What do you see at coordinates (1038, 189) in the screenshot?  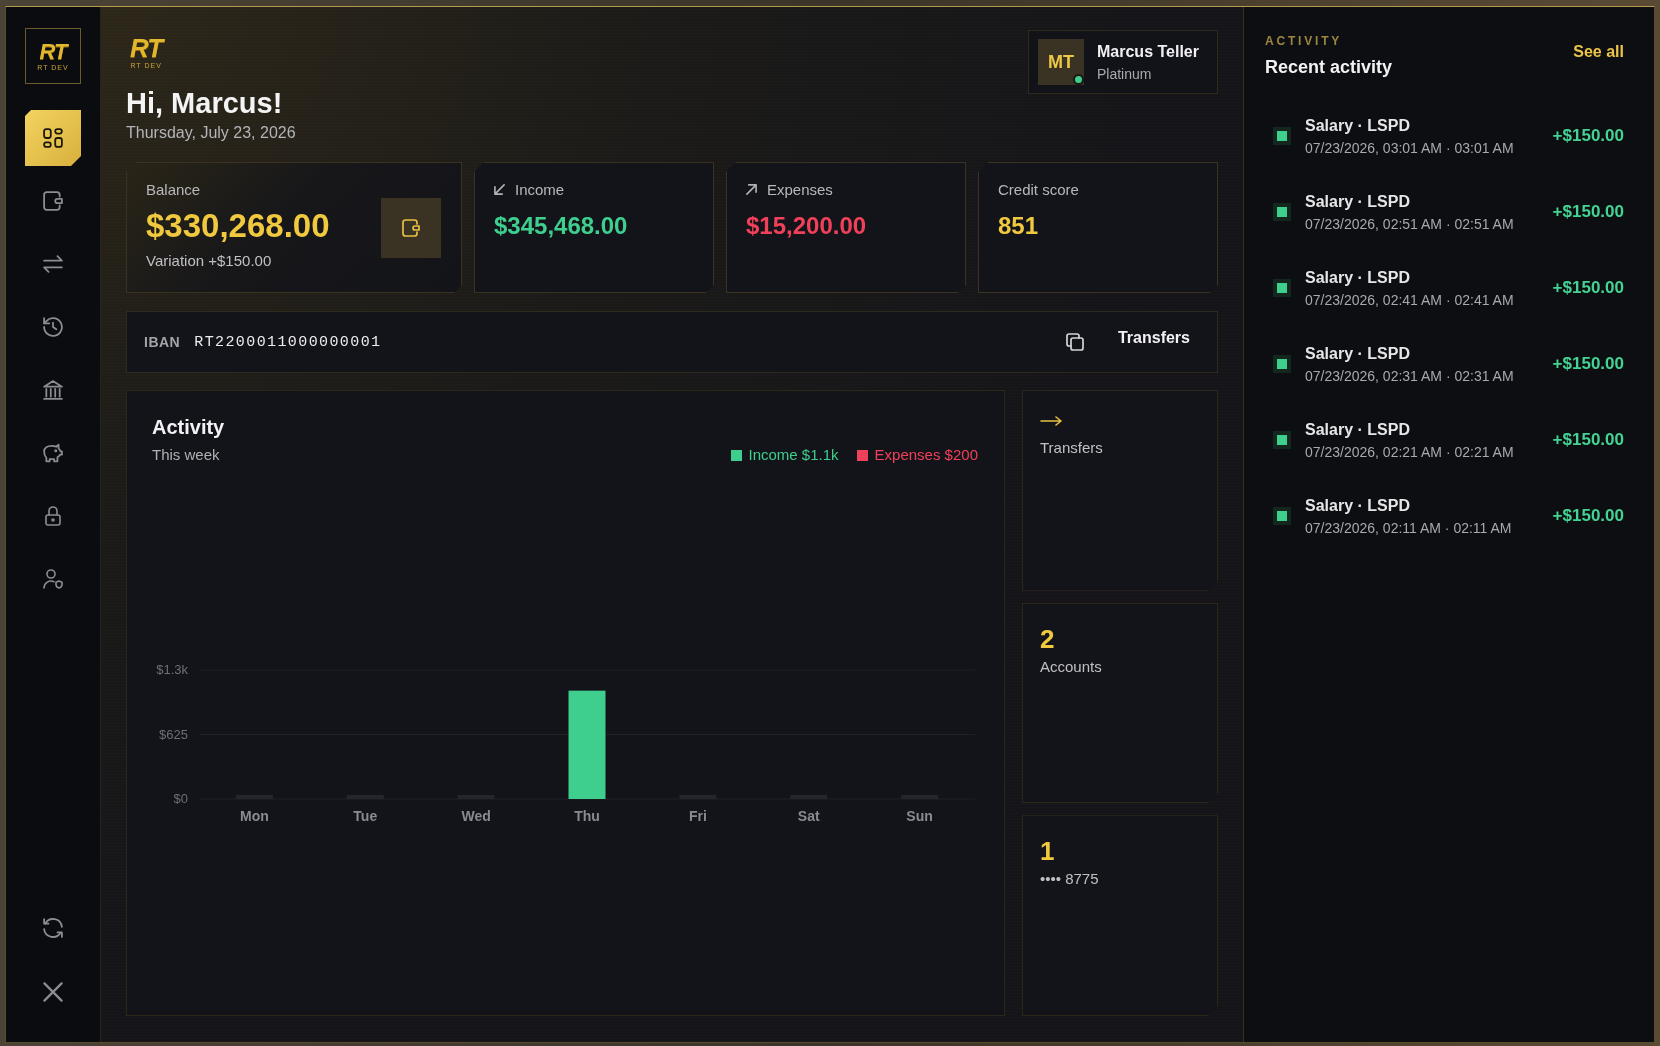 I see `stat-label: Credit score` at bounding box center [1038, 189].